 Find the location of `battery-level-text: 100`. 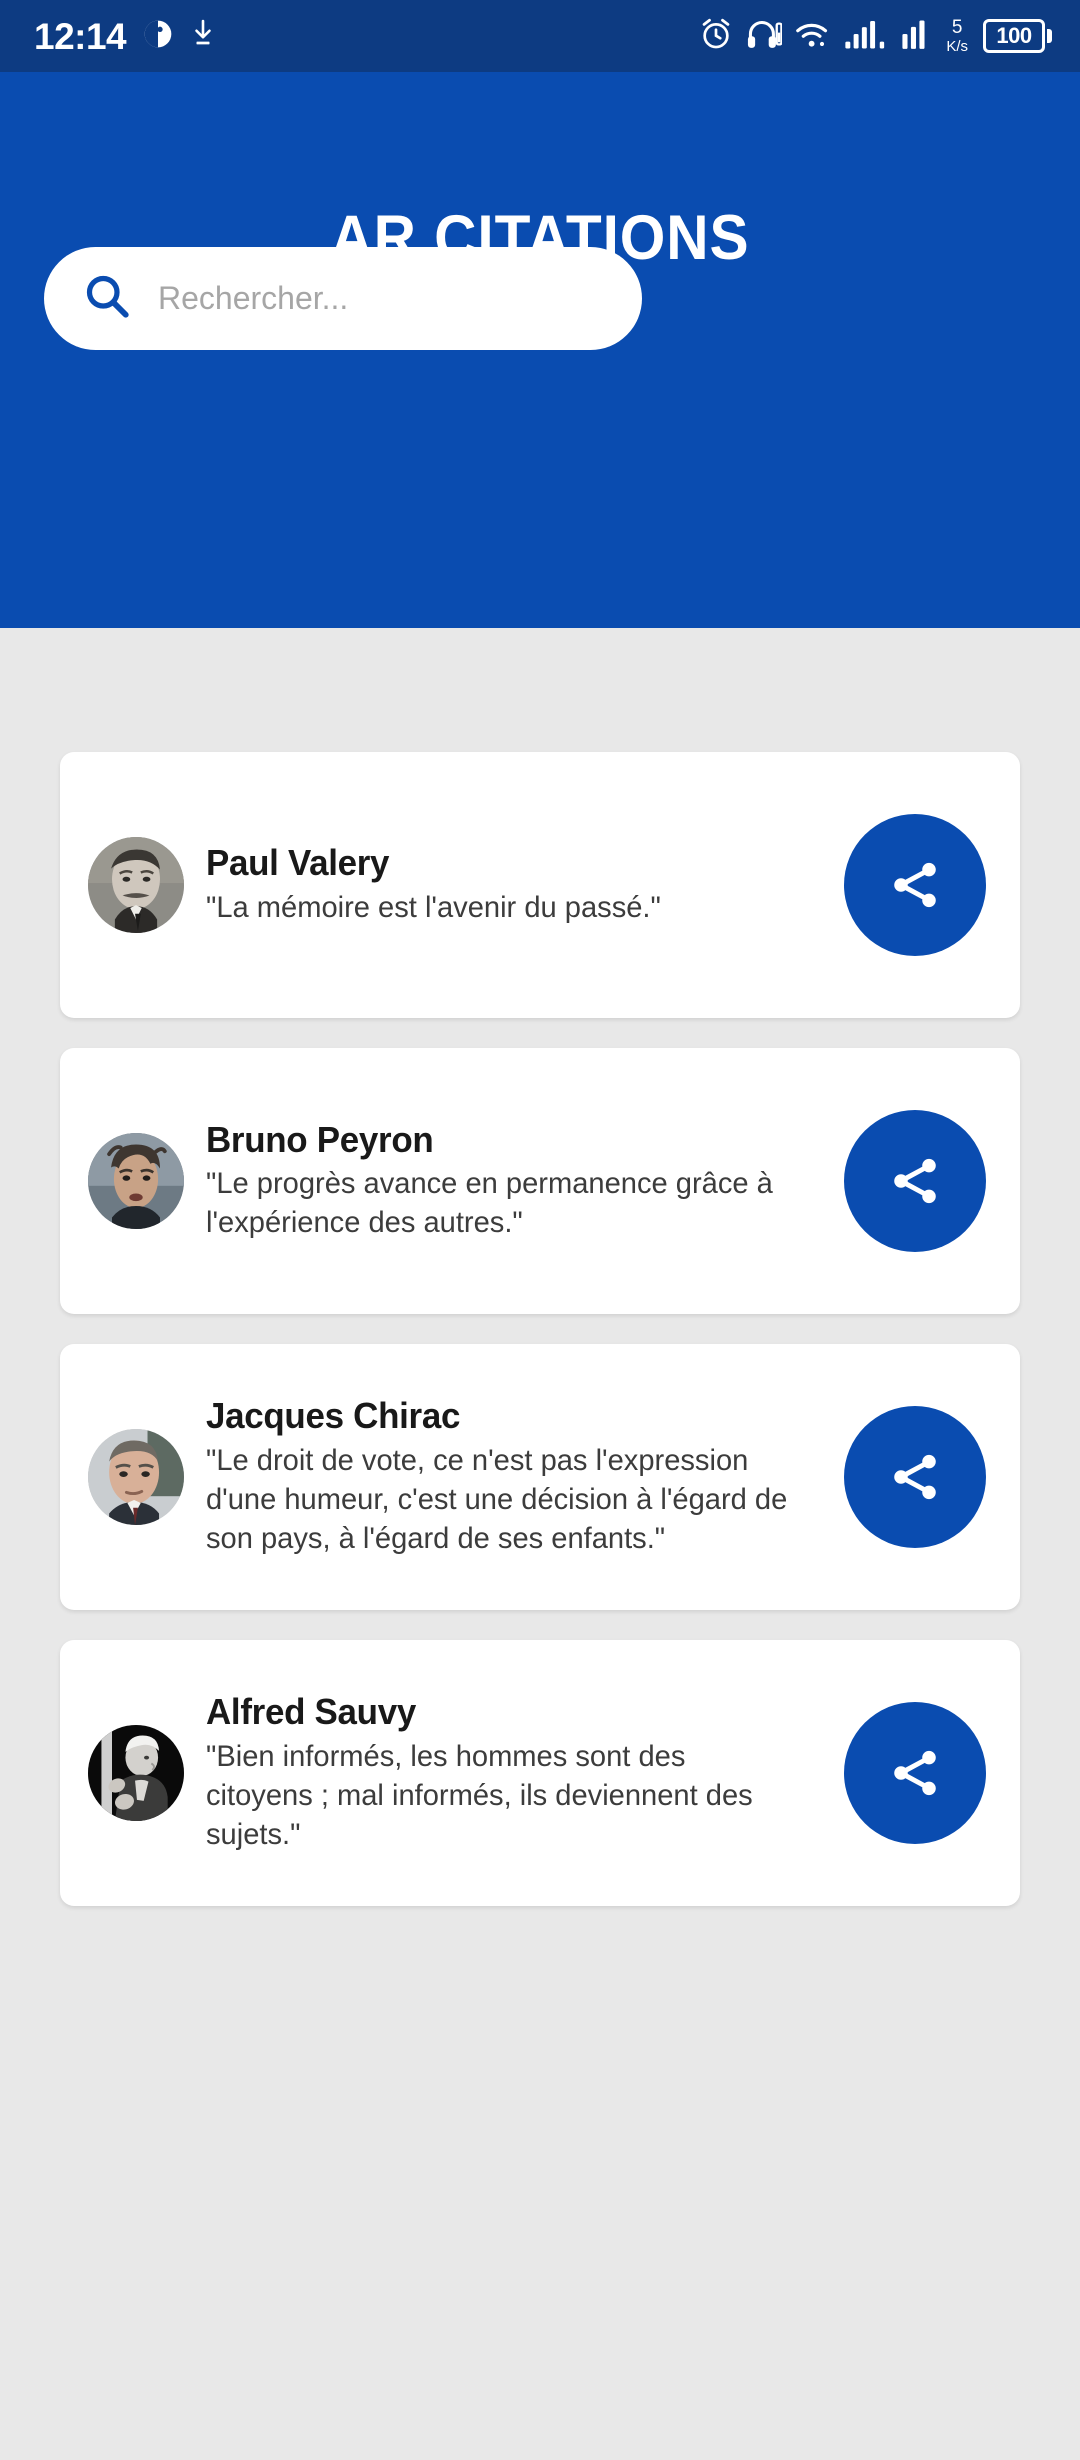

battery-level-text: 100 is located at coordinates (1014, 35).